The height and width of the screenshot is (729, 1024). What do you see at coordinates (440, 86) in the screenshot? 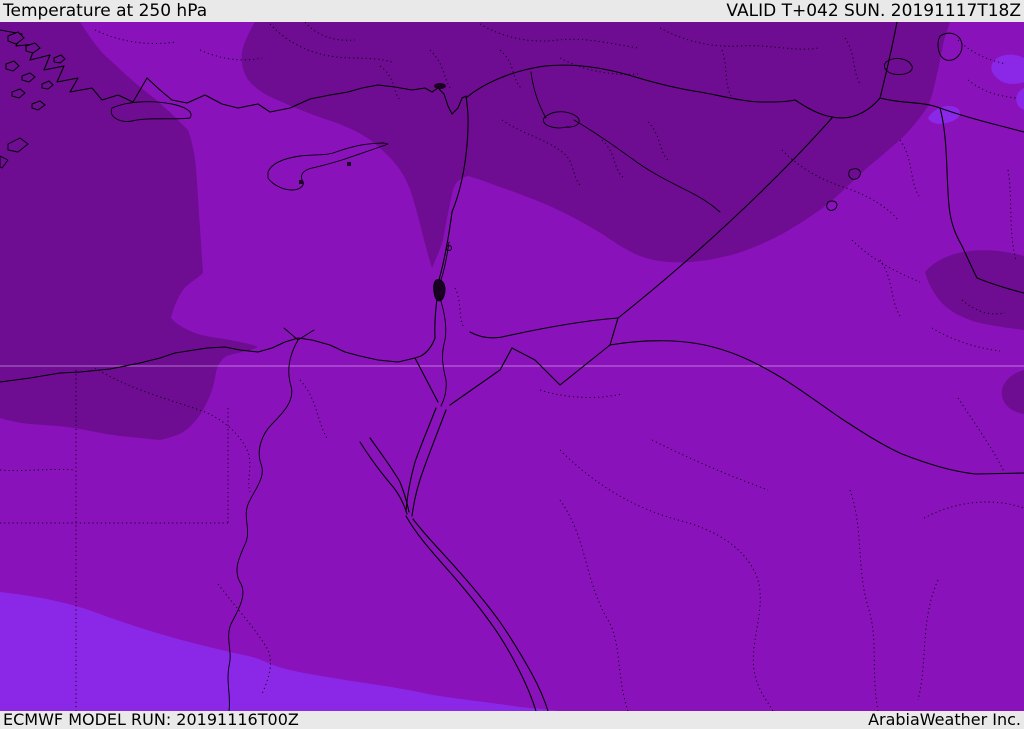
I see `lake-amik` at bounding box center [440, 86].